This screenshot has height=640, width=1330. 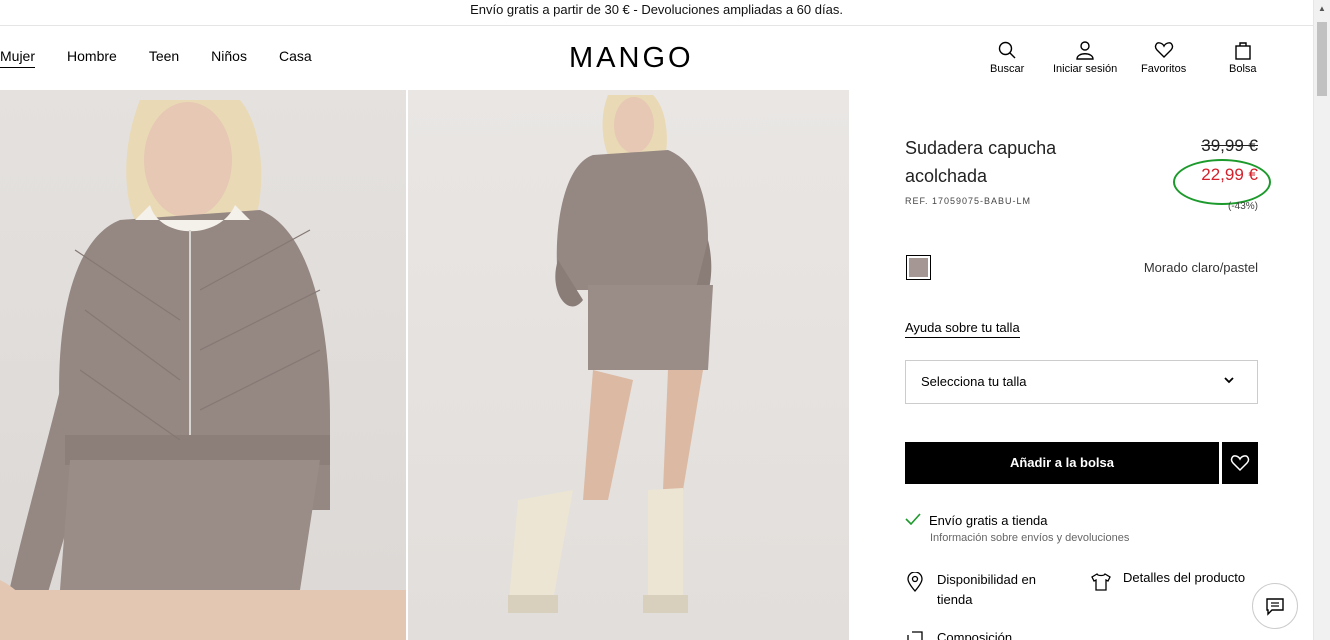 I want to click on free-shipping-text: Envío gratis a tienda, so click(x=988, y=520).